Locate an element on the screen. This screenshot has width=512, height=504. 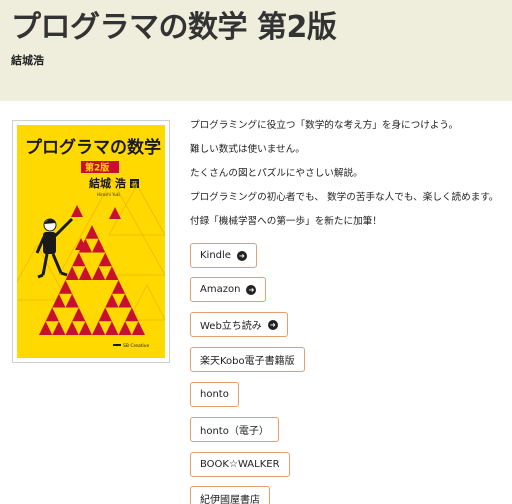
bookwalker-button: BOOK☆WALKER is located at coordinates (240, 464).